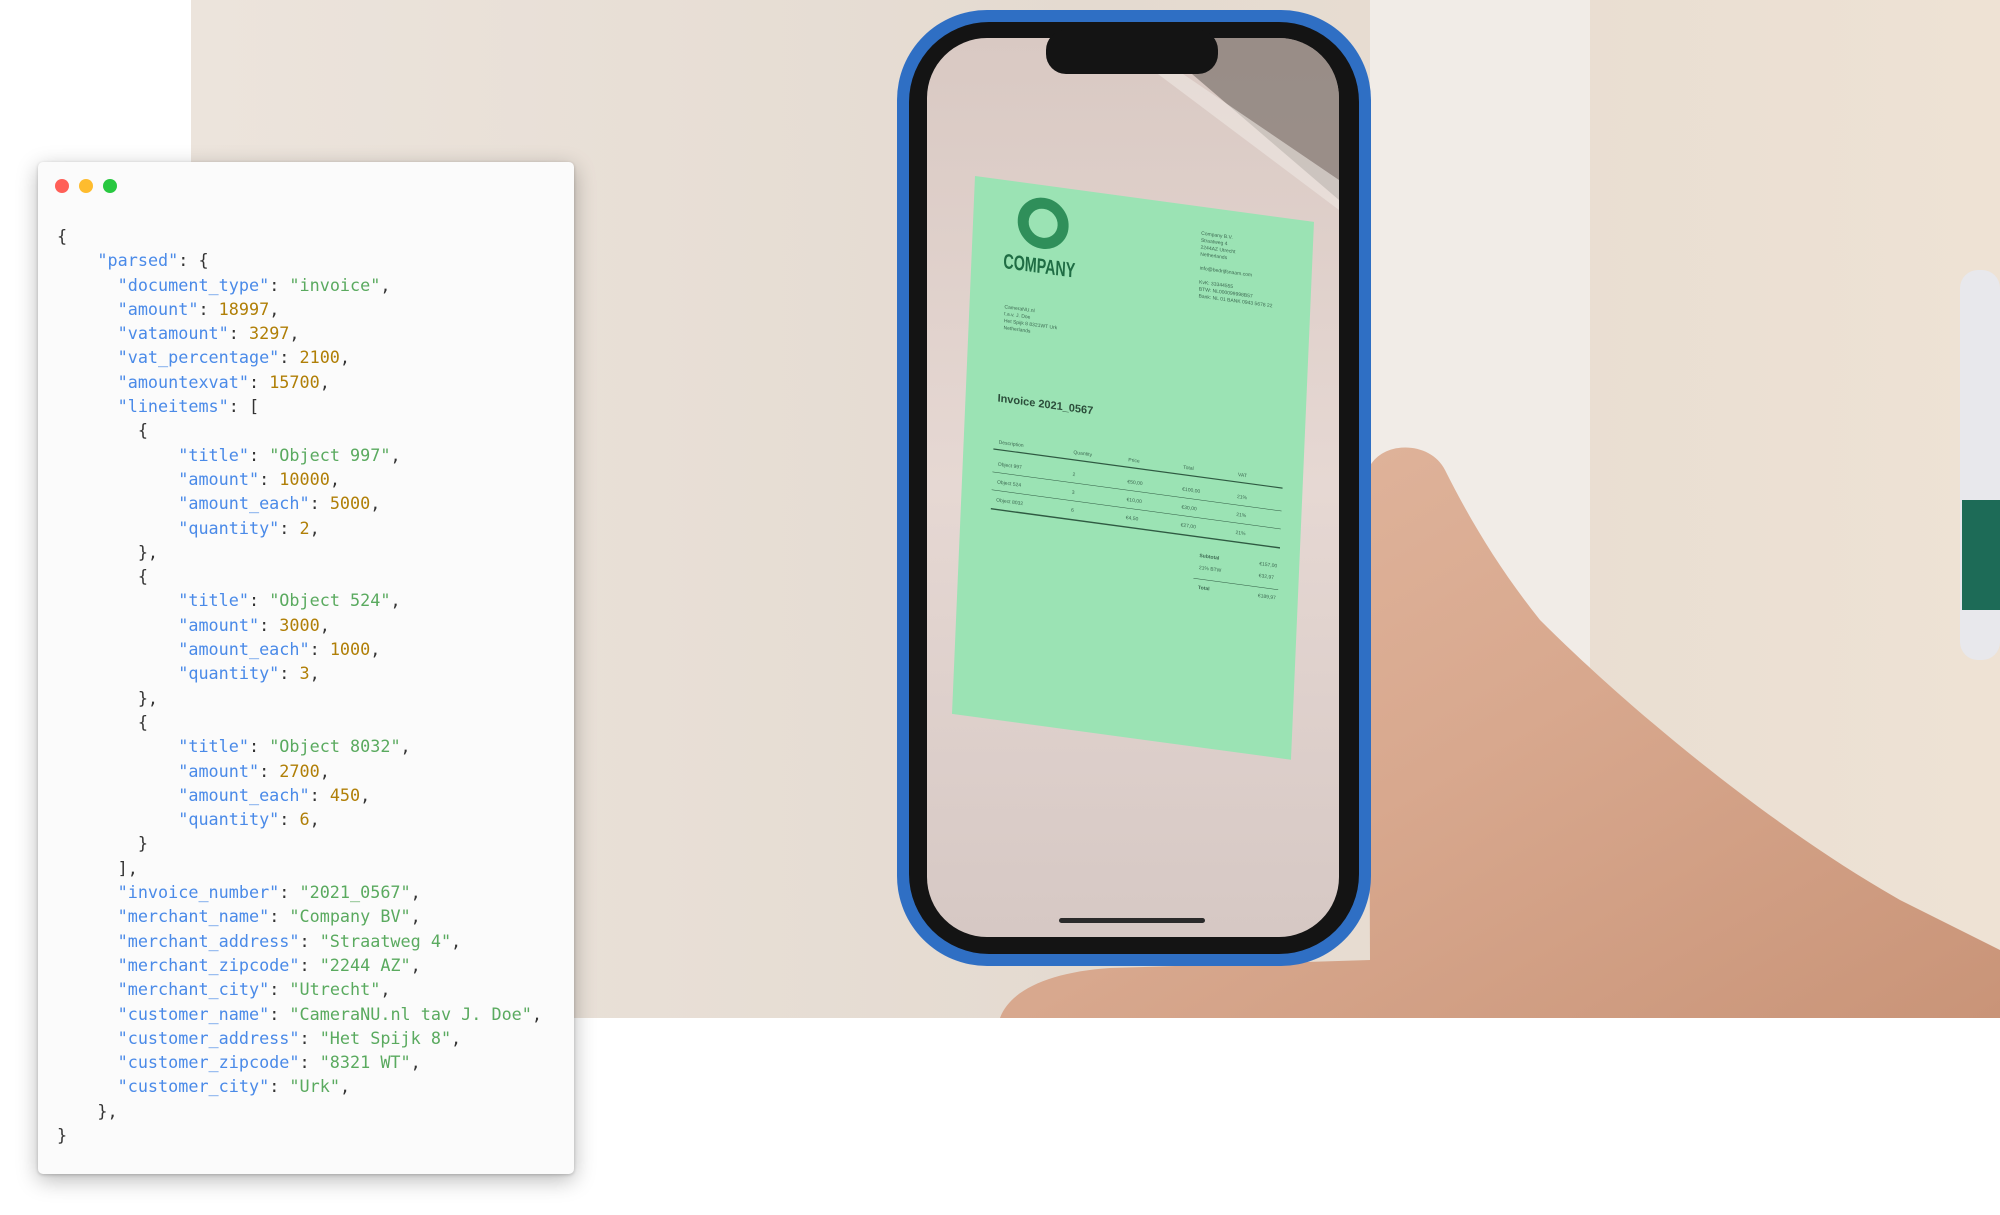 This screenshot has width=2000, height=1215. I want to click on json-num-token: 18997, so click(244, 308).